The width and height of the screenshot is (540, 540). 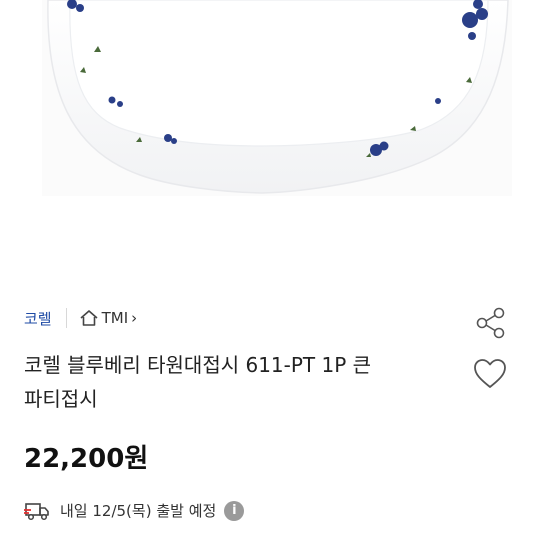 I want to click on home-icon, so click(x=89, y=318).